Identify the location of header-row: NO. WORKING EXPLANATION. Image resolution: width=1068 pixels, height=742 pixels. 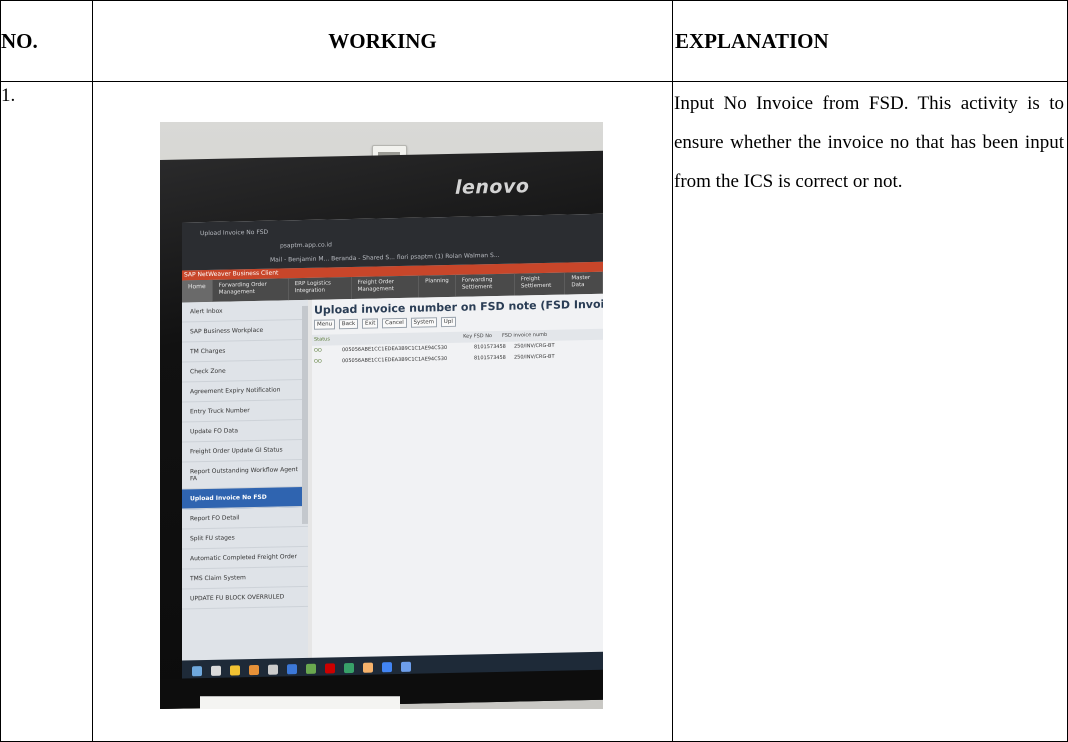
(534, 41).